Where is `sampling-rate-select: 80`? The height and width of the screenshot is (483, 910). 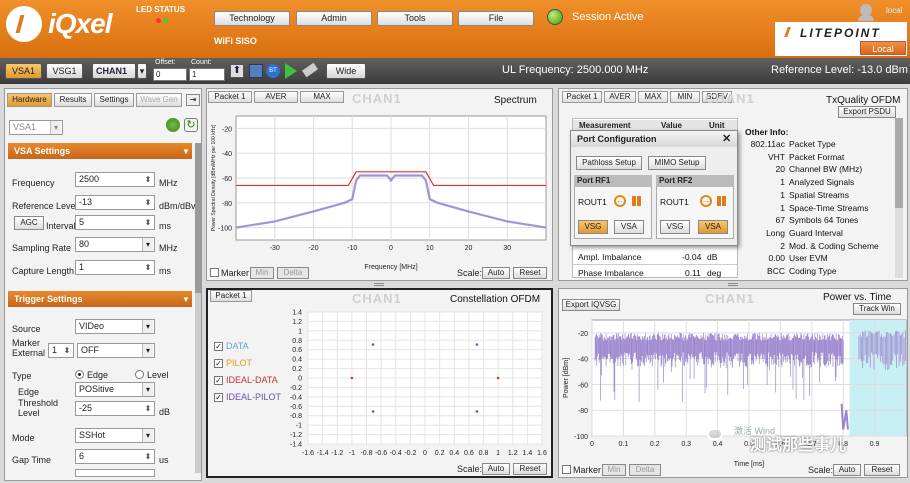 sampling-rate-select: 80 is located at coordinates (115, 244).